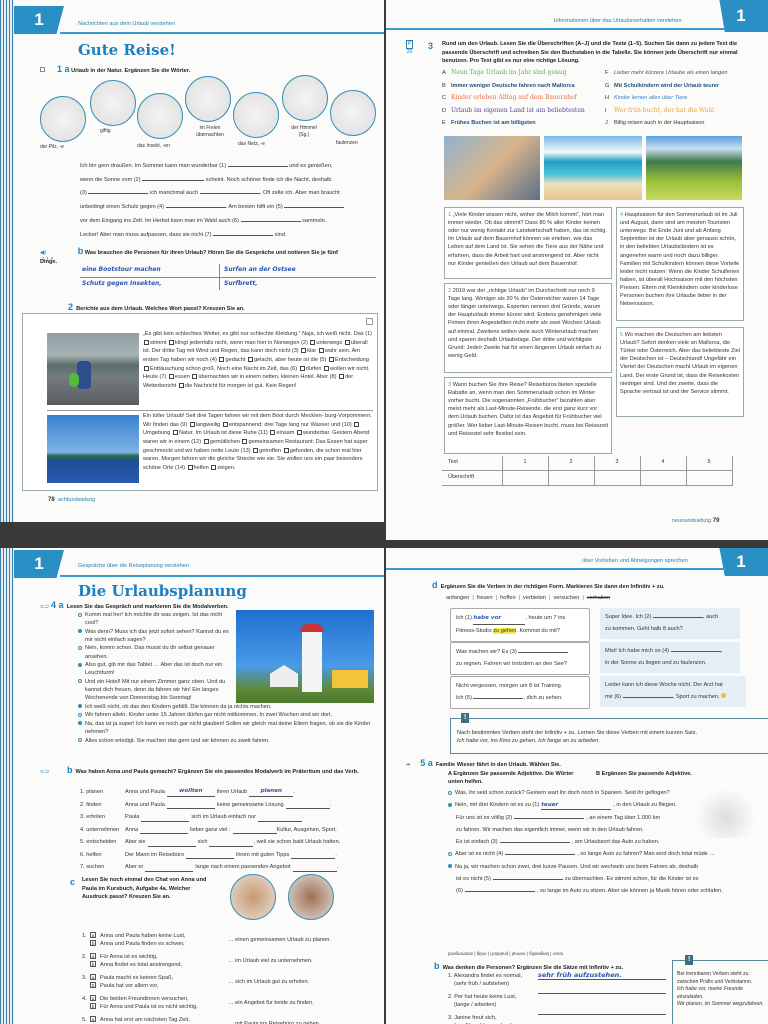  What do you see at coordinates (369, 321) in the screenshot?
I see `expand-icon` at bounding box center [369, 321].